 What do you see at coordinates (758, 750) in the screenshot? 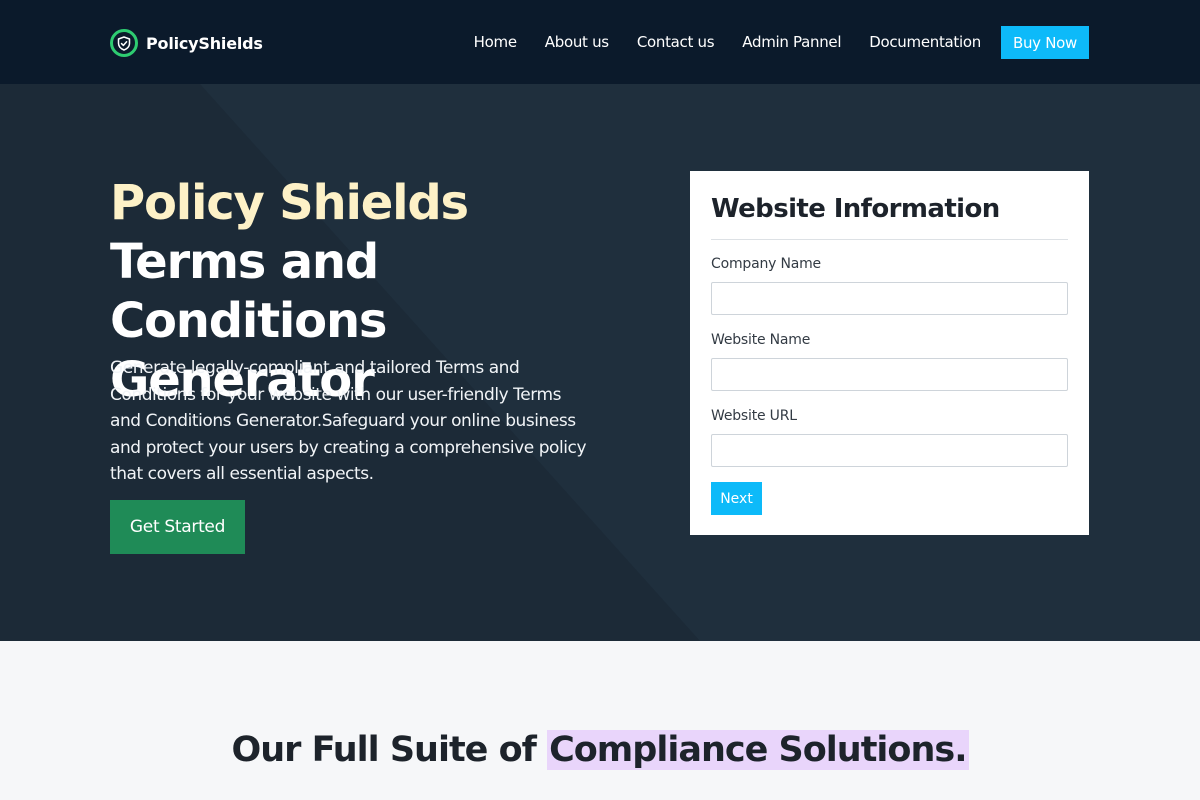
I see `suite-title-highlight: Compliance Solutions.` at bounding box center [758, 750].